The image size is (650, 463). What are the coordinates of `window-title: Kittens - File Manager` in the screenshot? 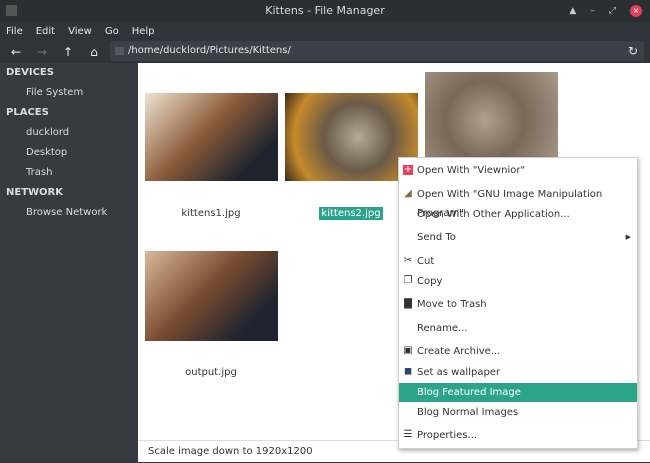 It's located at (325, 10).